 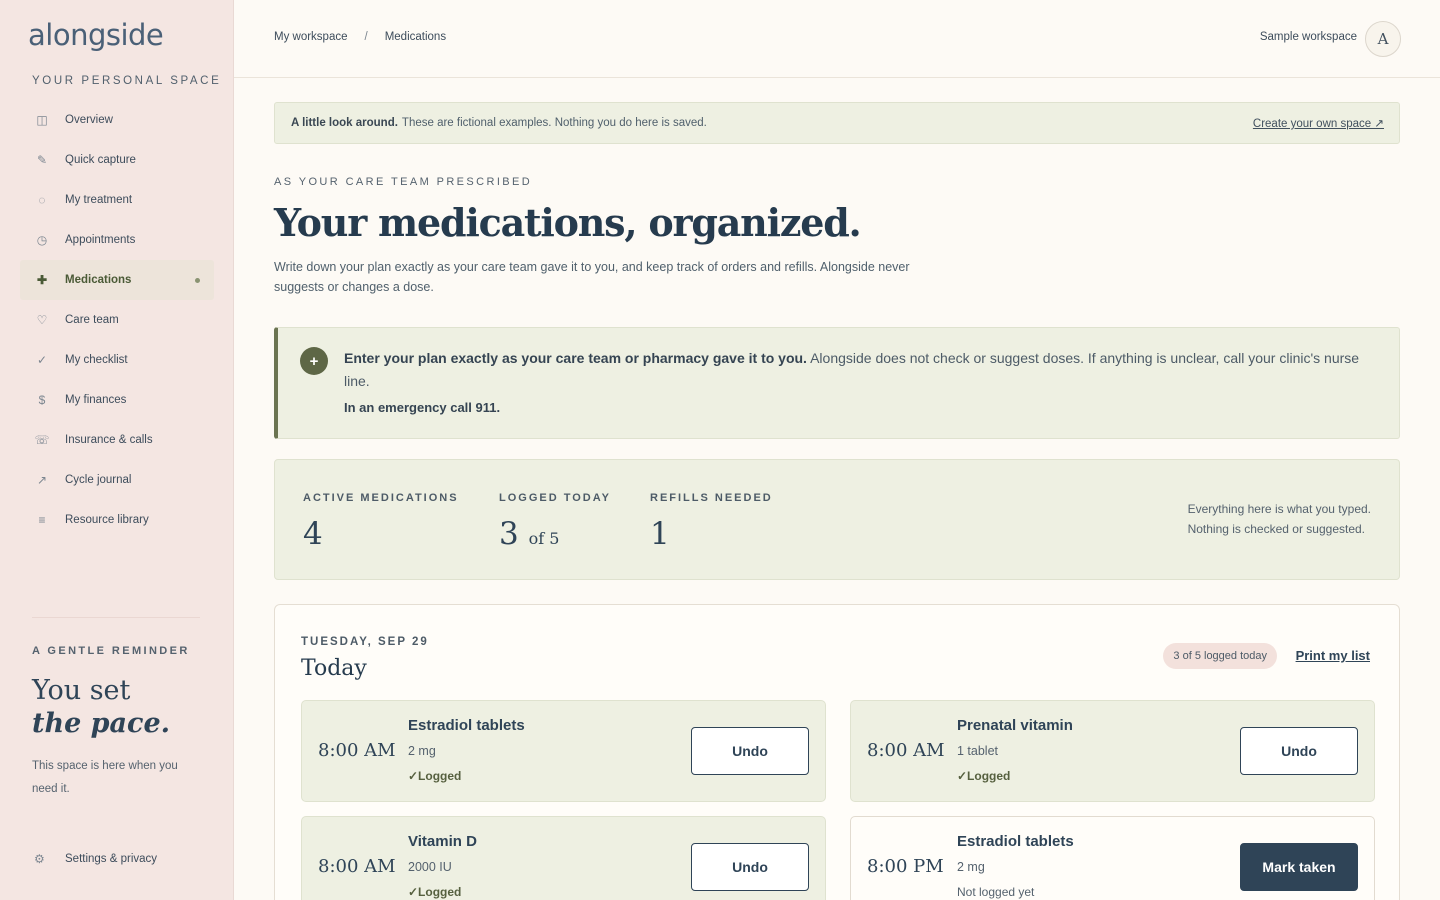 I want to click on dollar-icon: $, so click(x=42, y=400).